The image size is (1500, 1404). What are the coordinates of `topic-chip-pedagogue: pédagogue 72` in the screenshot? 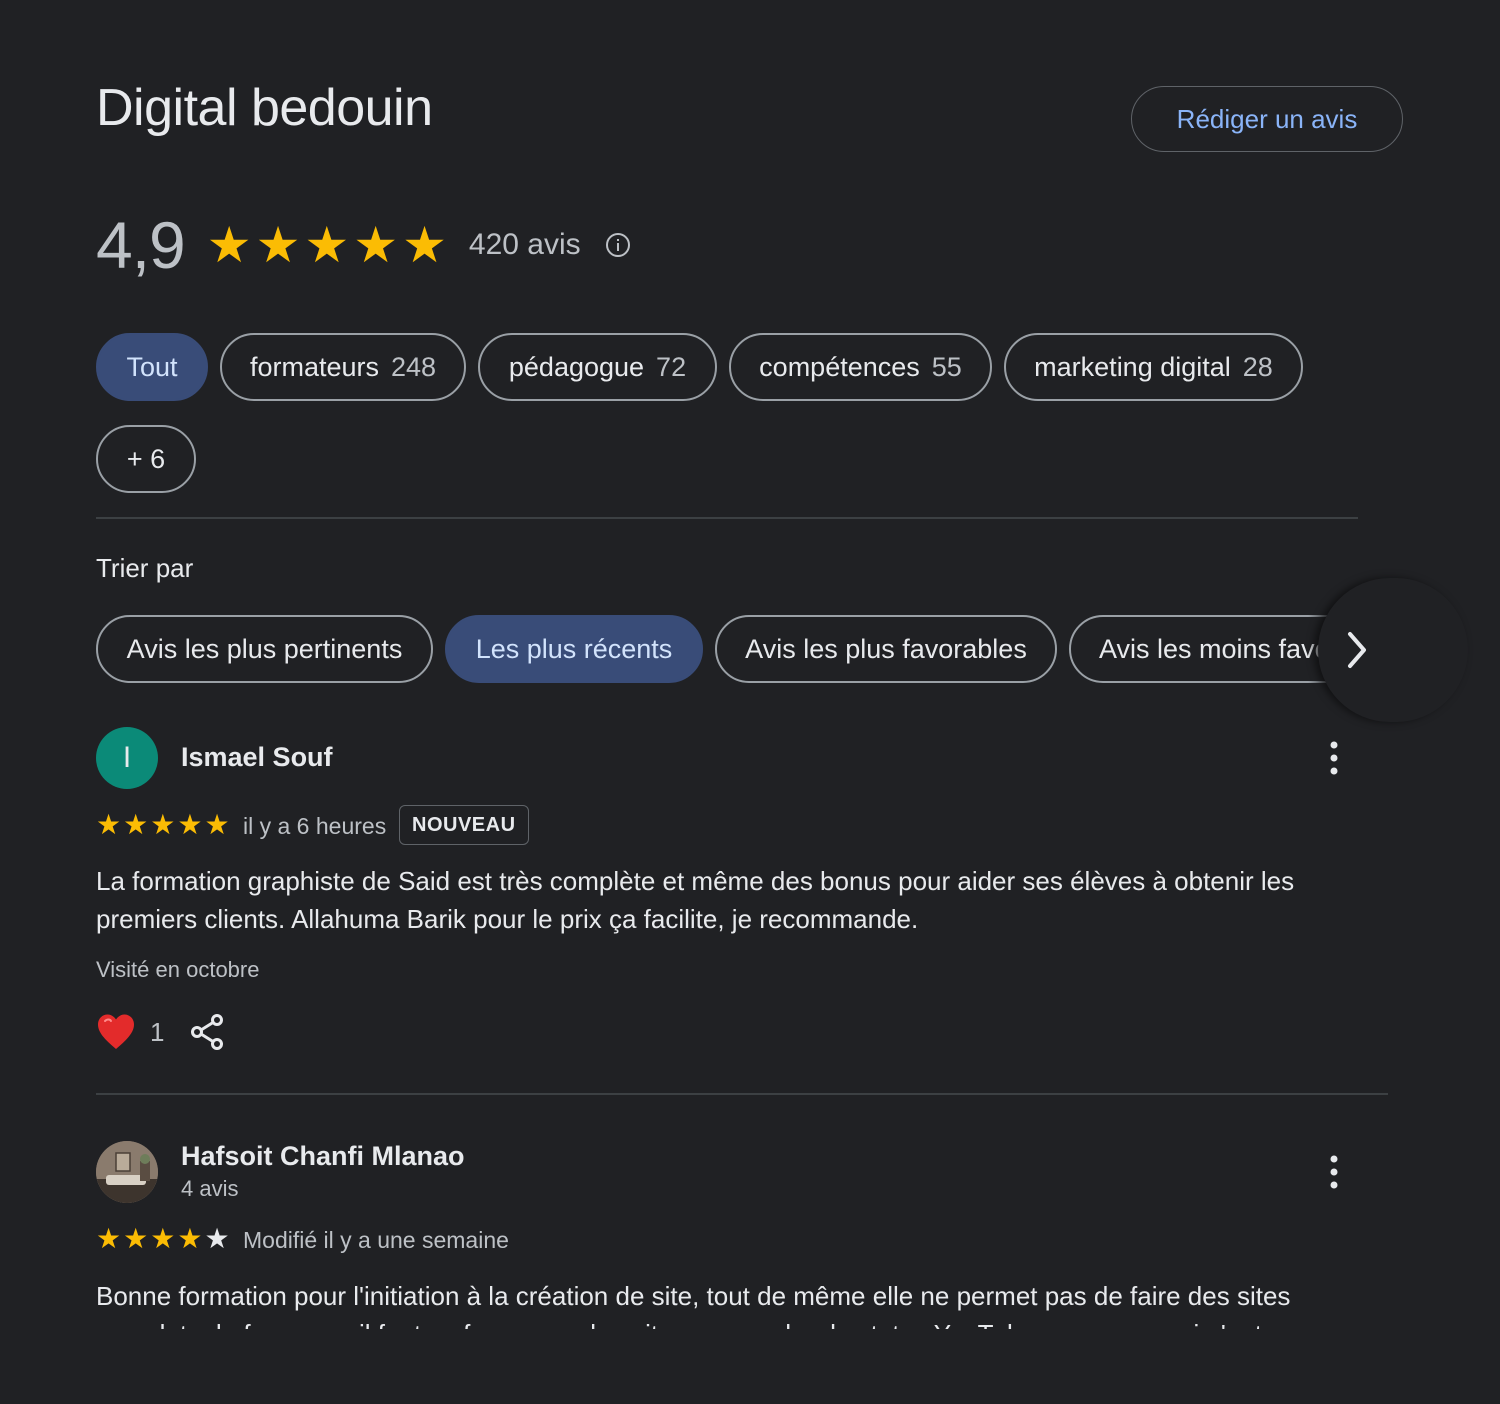 It's located at (597, 367).